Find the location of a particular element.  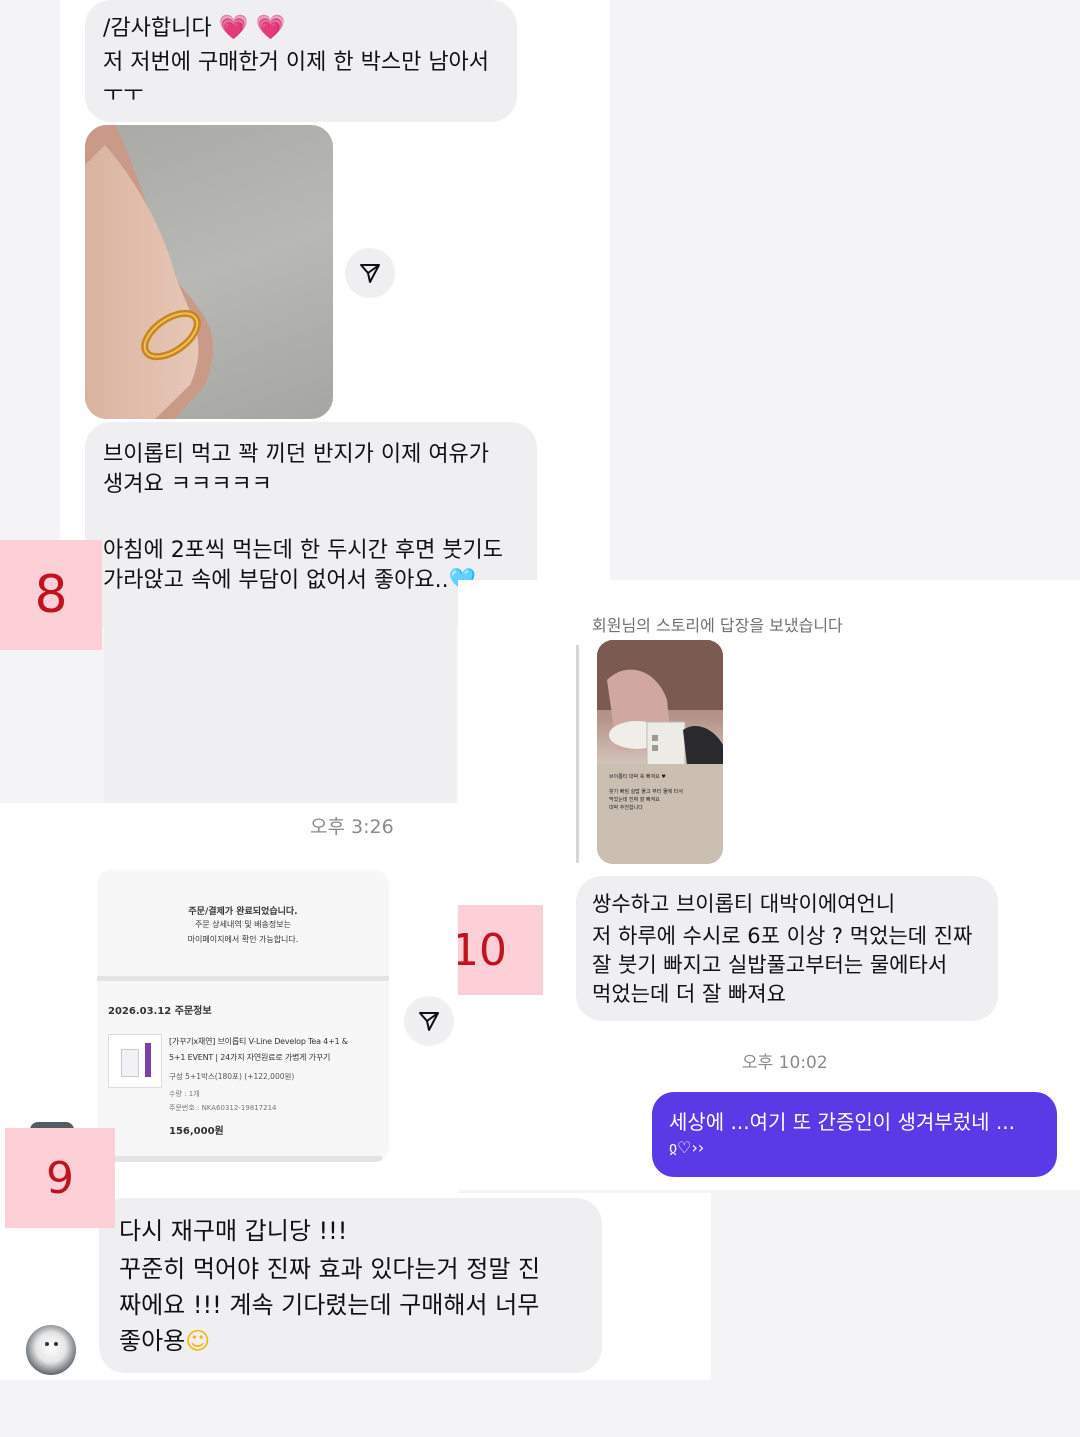

review-number-8: 8 is located at coordinates (51, 595).